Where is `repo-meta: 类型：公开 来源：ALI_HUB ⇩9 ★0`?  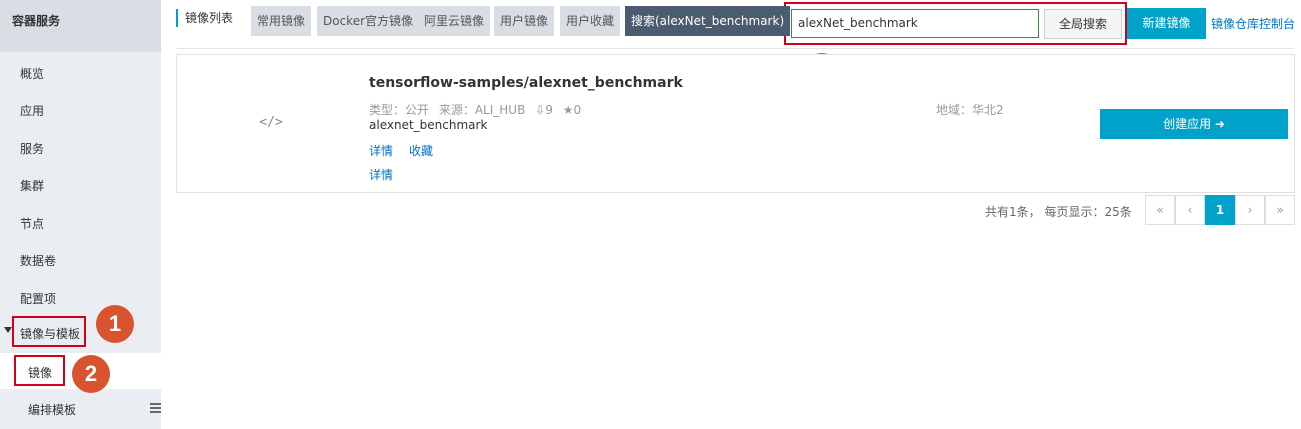
repo-meta: 类型：公开 来源：ALI_HUB ⇩9 ★0 is located at coordinates (475, 109).